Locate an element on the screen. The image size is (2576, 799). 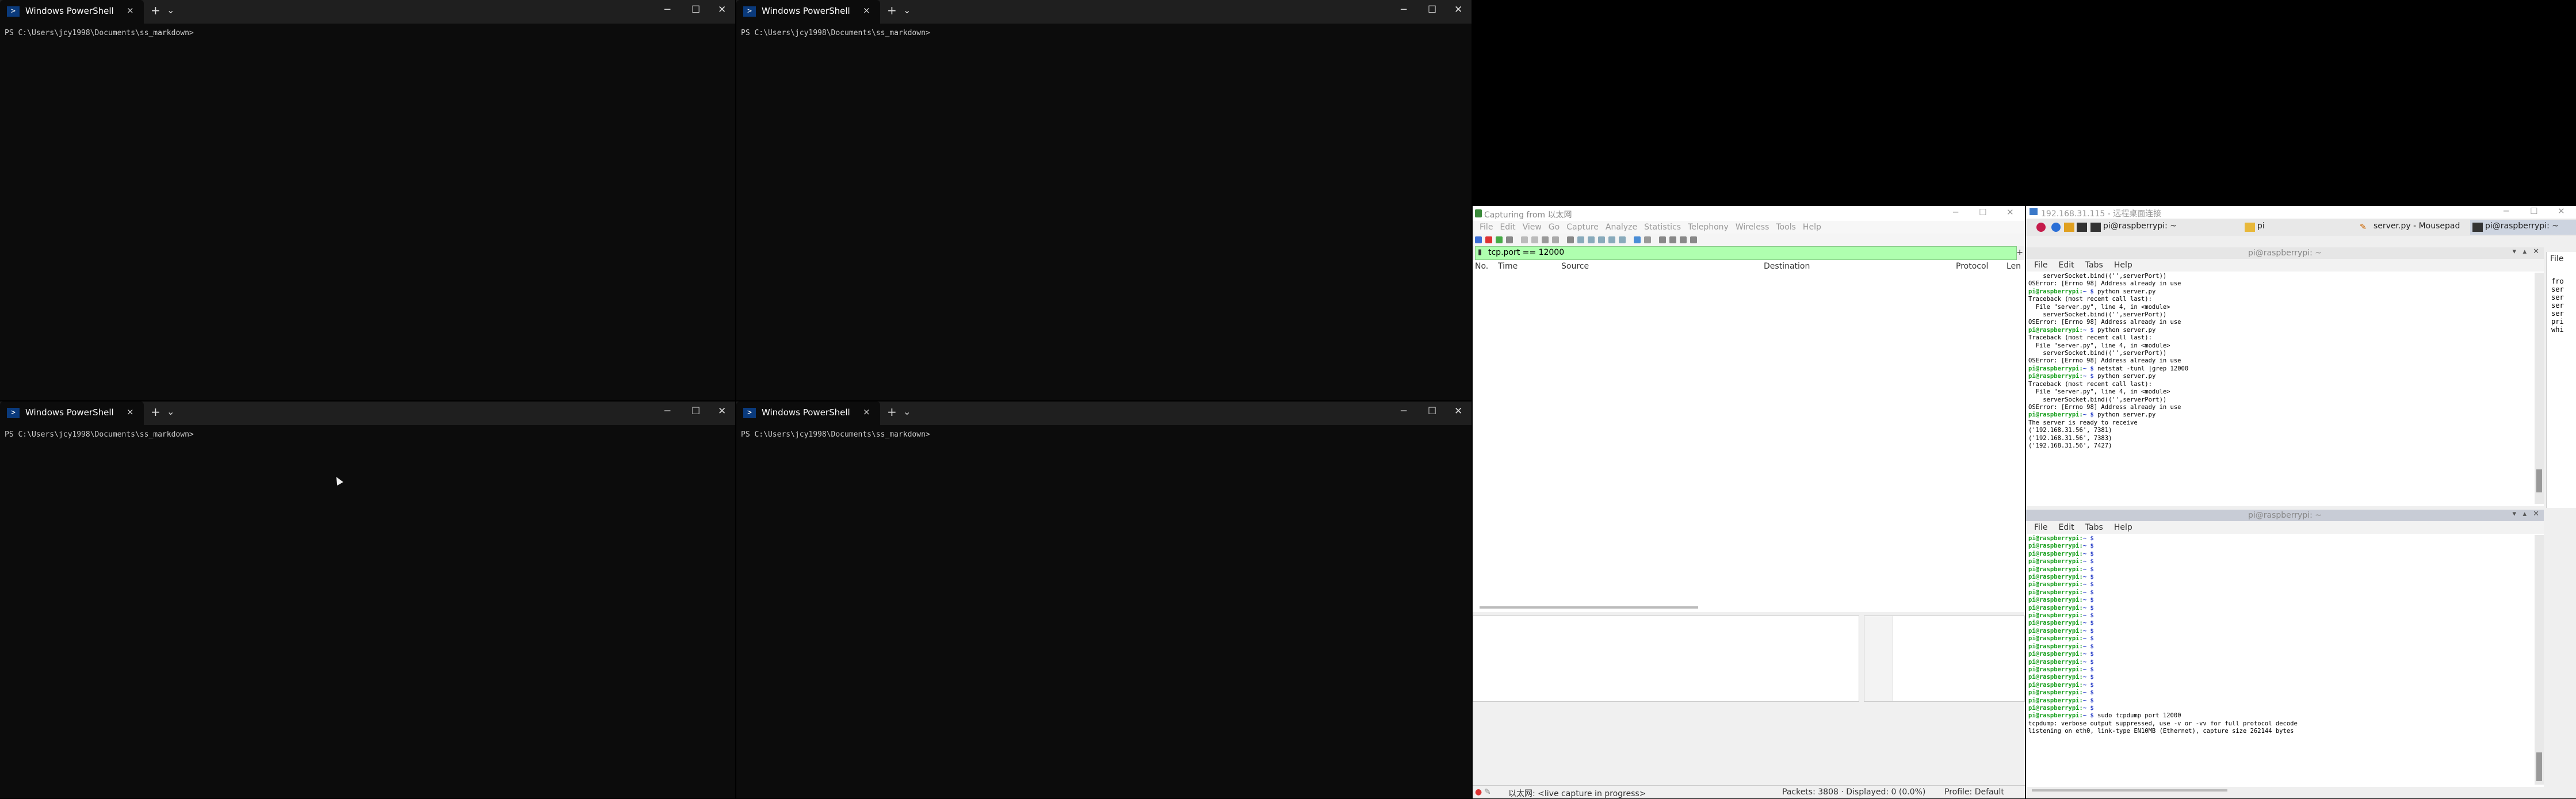
start-capture-icon is located at coordinates (1478, 239).